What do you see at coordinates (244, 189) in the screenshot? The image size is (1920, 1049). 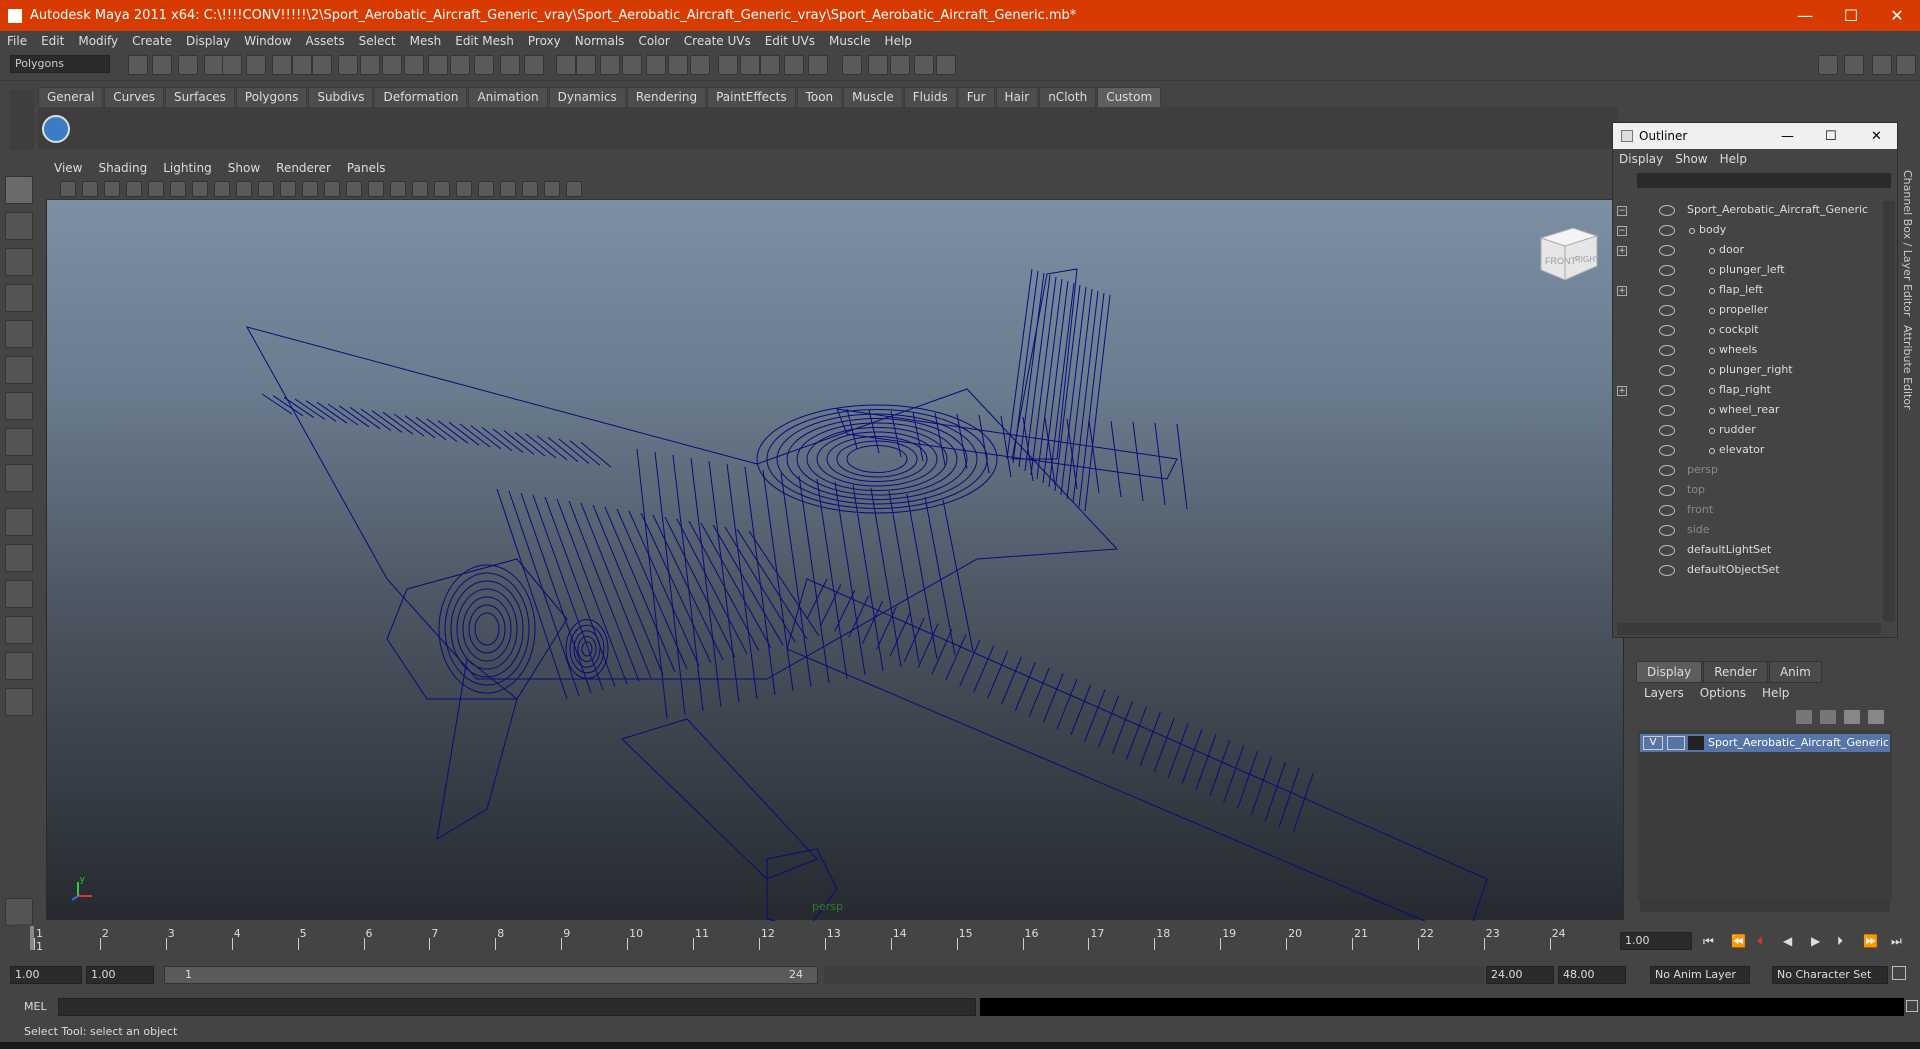 I see `gate-mask-icon` at bounding box center [244, 189].